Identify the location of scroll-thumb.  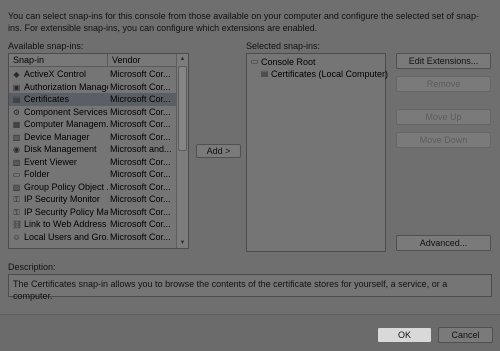
(182, 108).